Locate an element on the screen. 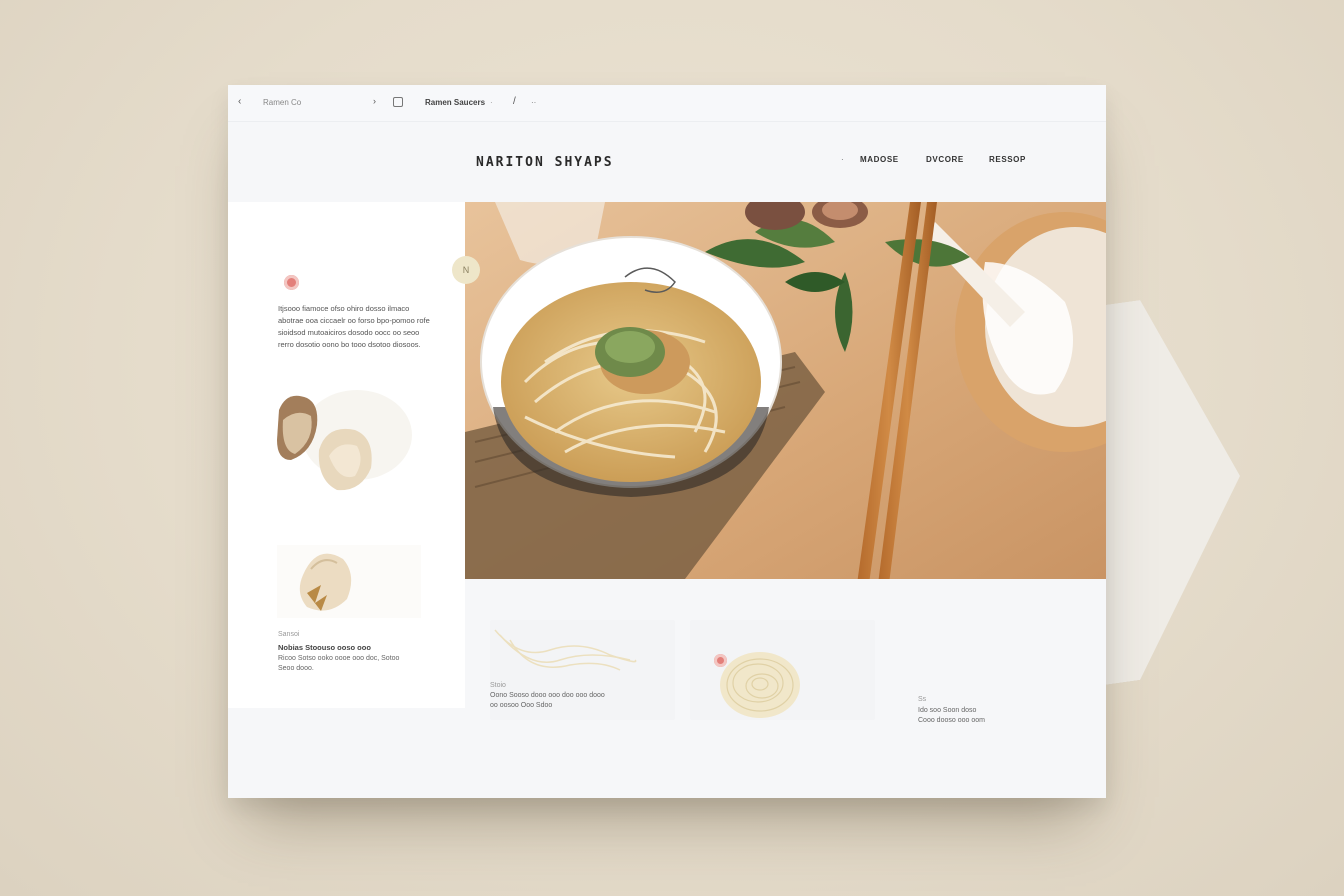 The height and width of the screenshot is (896, 1344). forward-chevron-icon: › is located at coordinates (374, 101).